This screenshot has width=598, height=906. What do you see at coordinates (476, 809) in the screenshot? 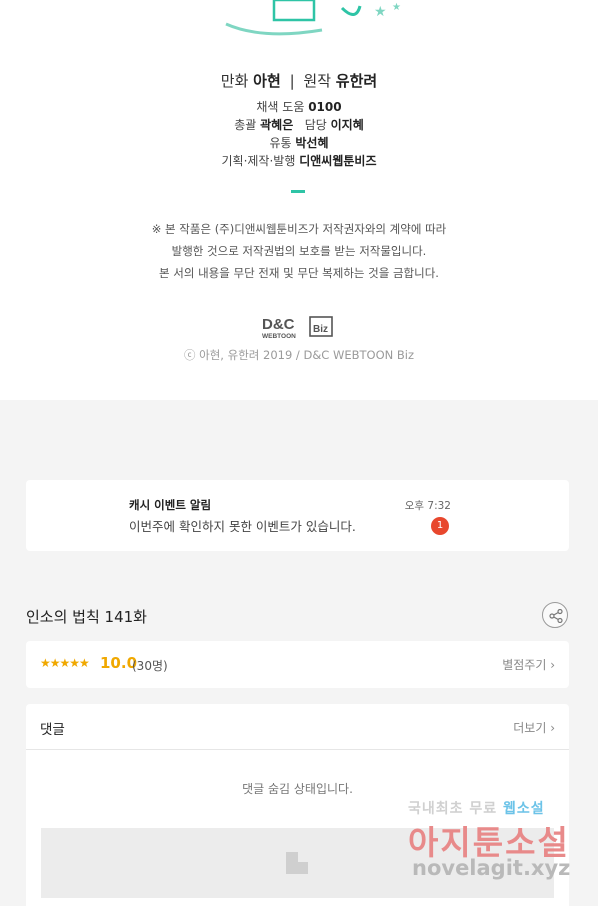
I see `watermark-tagline: 국내최초 무료 웹소설` at bounding box center [476, 809].